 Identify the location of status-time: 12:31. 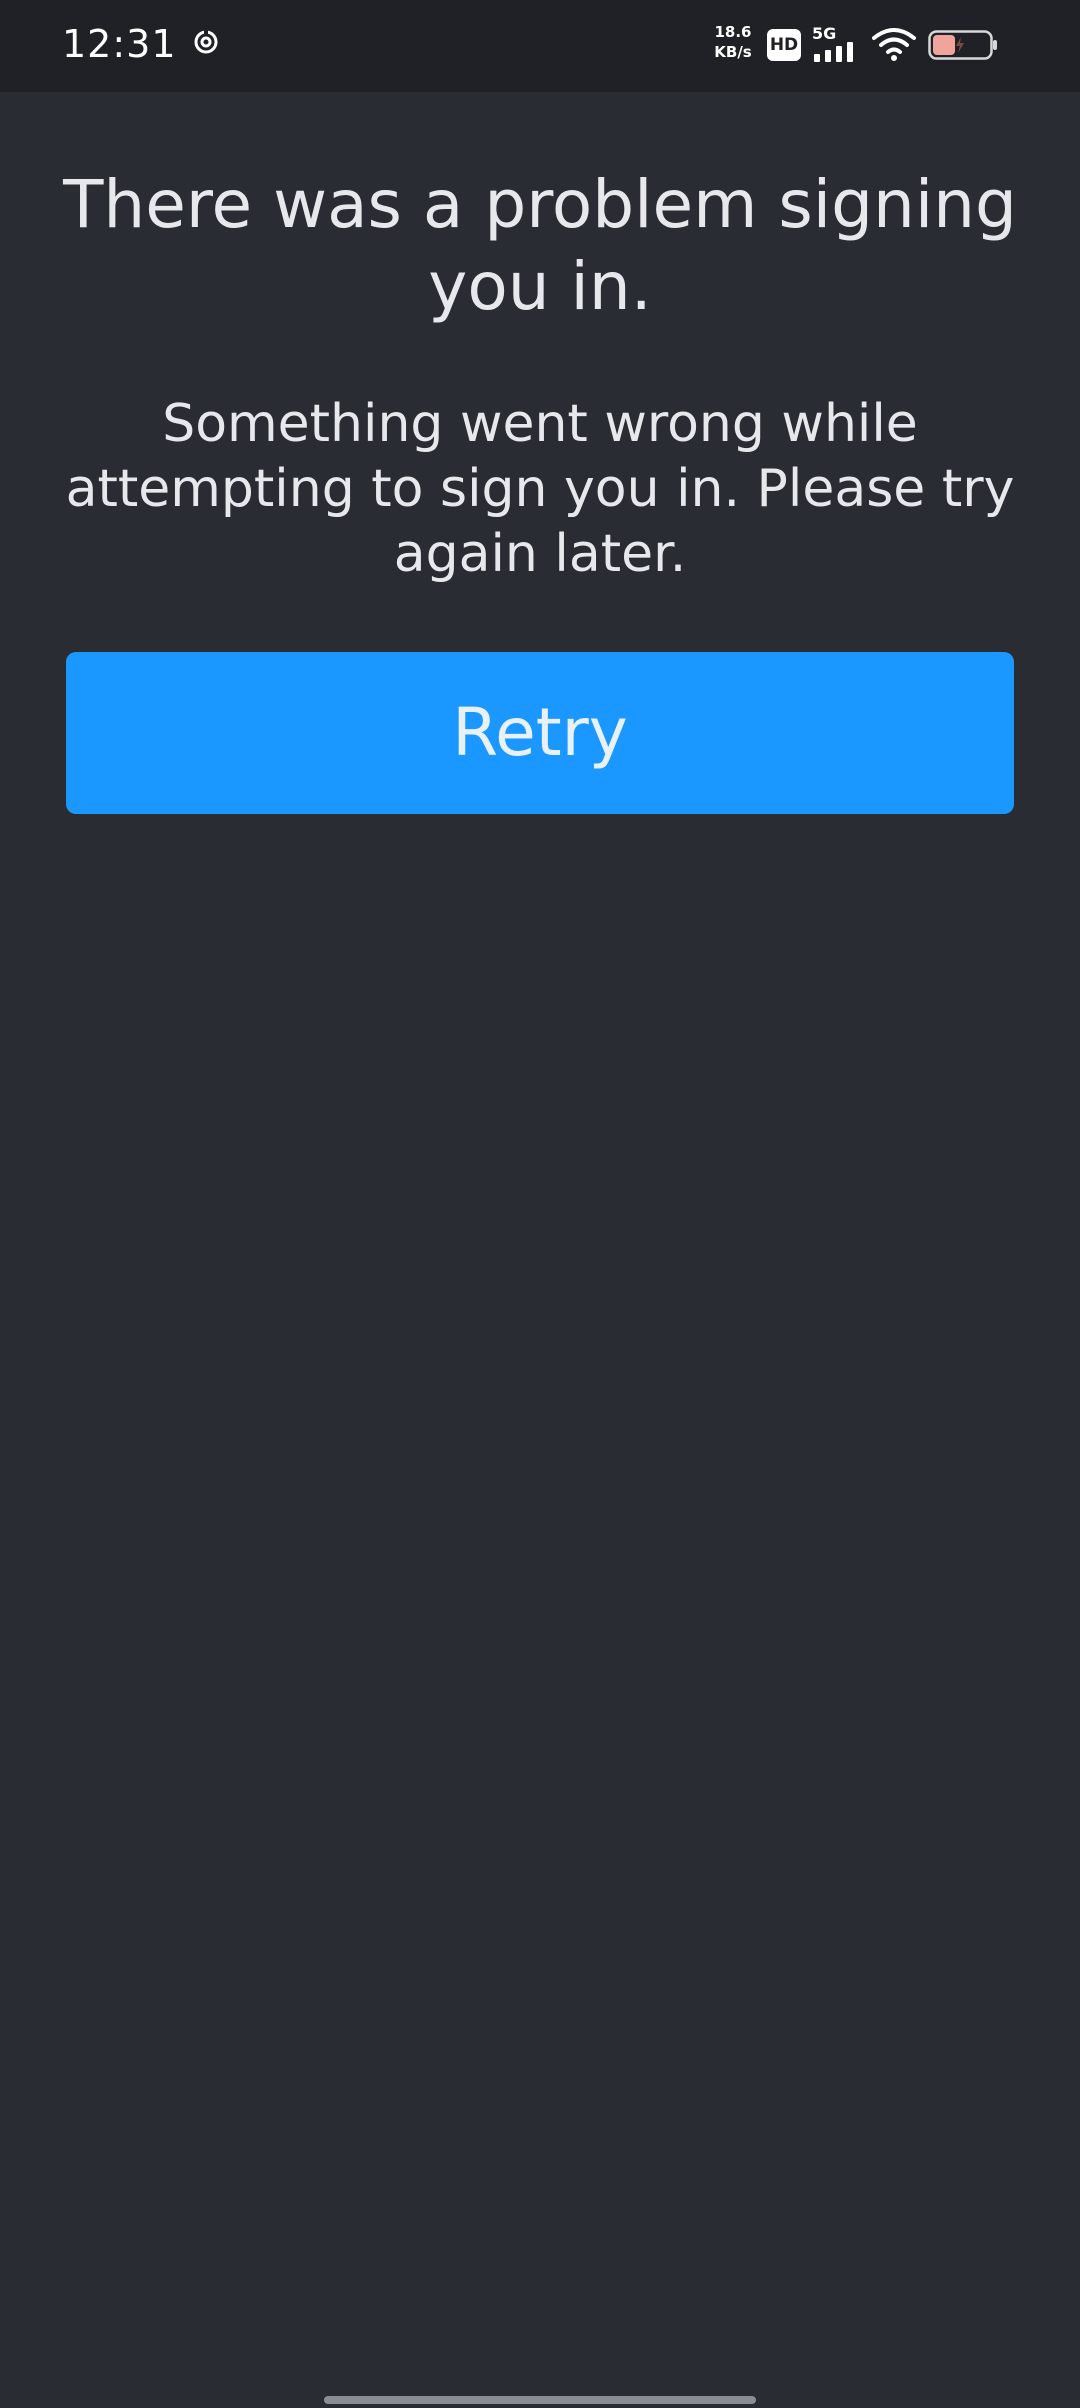
(119, 44).